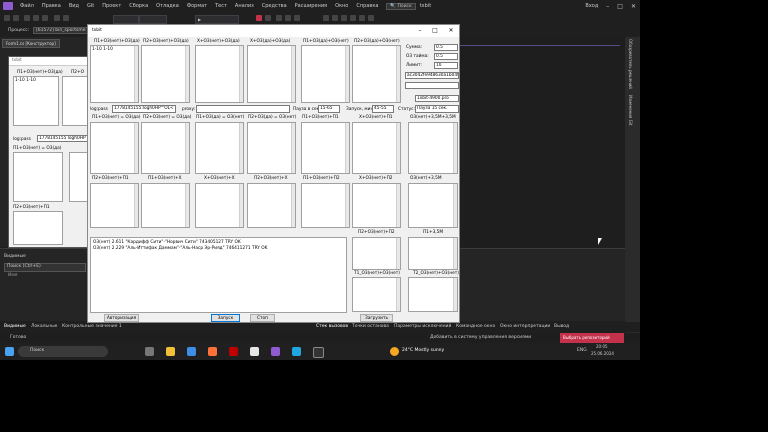 The width and height of the screenshot is (768, 432). Describe the element at coordinates (435, 31) in the screenshot. I see `dialog-maximize-icon: □` at that location.